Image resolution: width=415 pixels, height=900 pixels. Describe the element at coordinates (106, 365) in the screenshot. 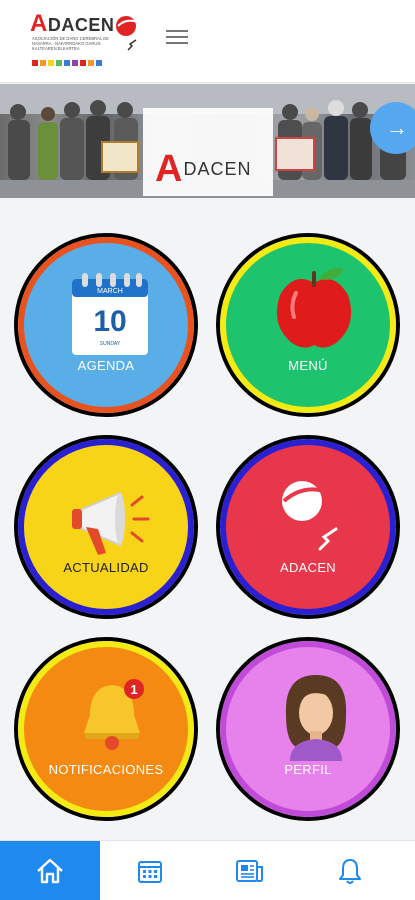

I see `tile-label: AGENDA` at that location.